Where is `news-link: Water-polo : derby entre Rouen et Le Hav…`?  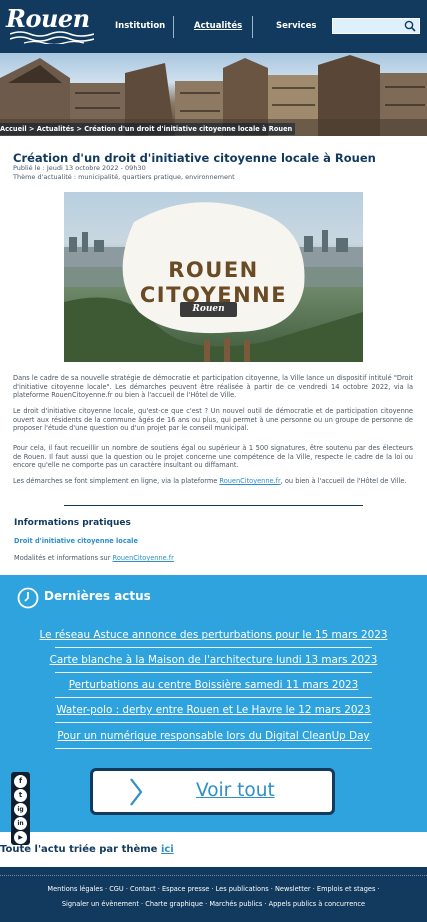
news-link: Water-polo : derby entre Rouen et Le Hav… is located at coordinates (213, 710).